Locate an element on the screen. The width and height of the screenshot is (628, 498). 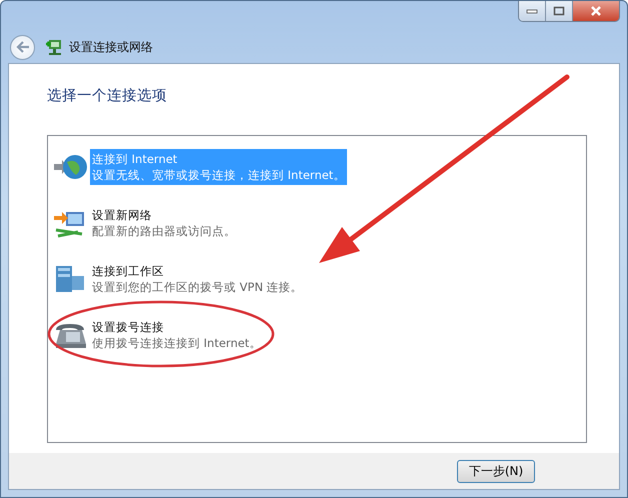
page-heading: 选择一个连接选项 is located at coordinates (107, 96).